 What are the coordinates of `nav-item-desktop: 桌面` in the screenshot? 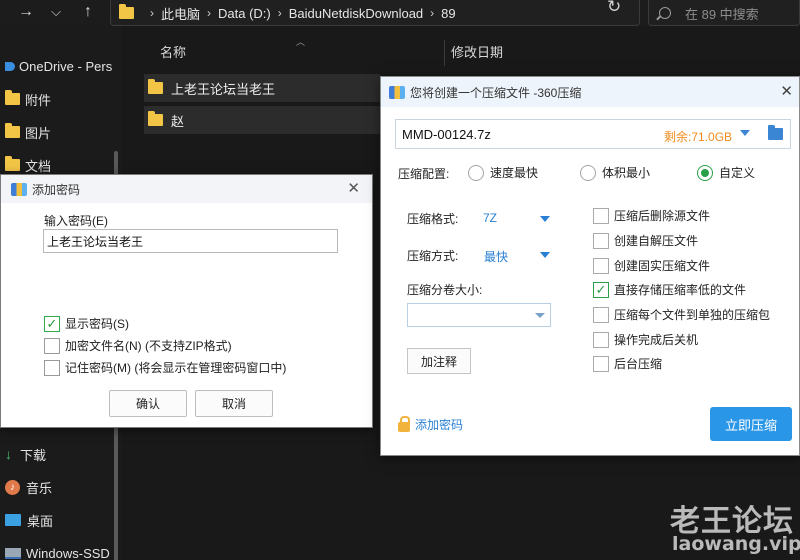 It's located at (29, 520).